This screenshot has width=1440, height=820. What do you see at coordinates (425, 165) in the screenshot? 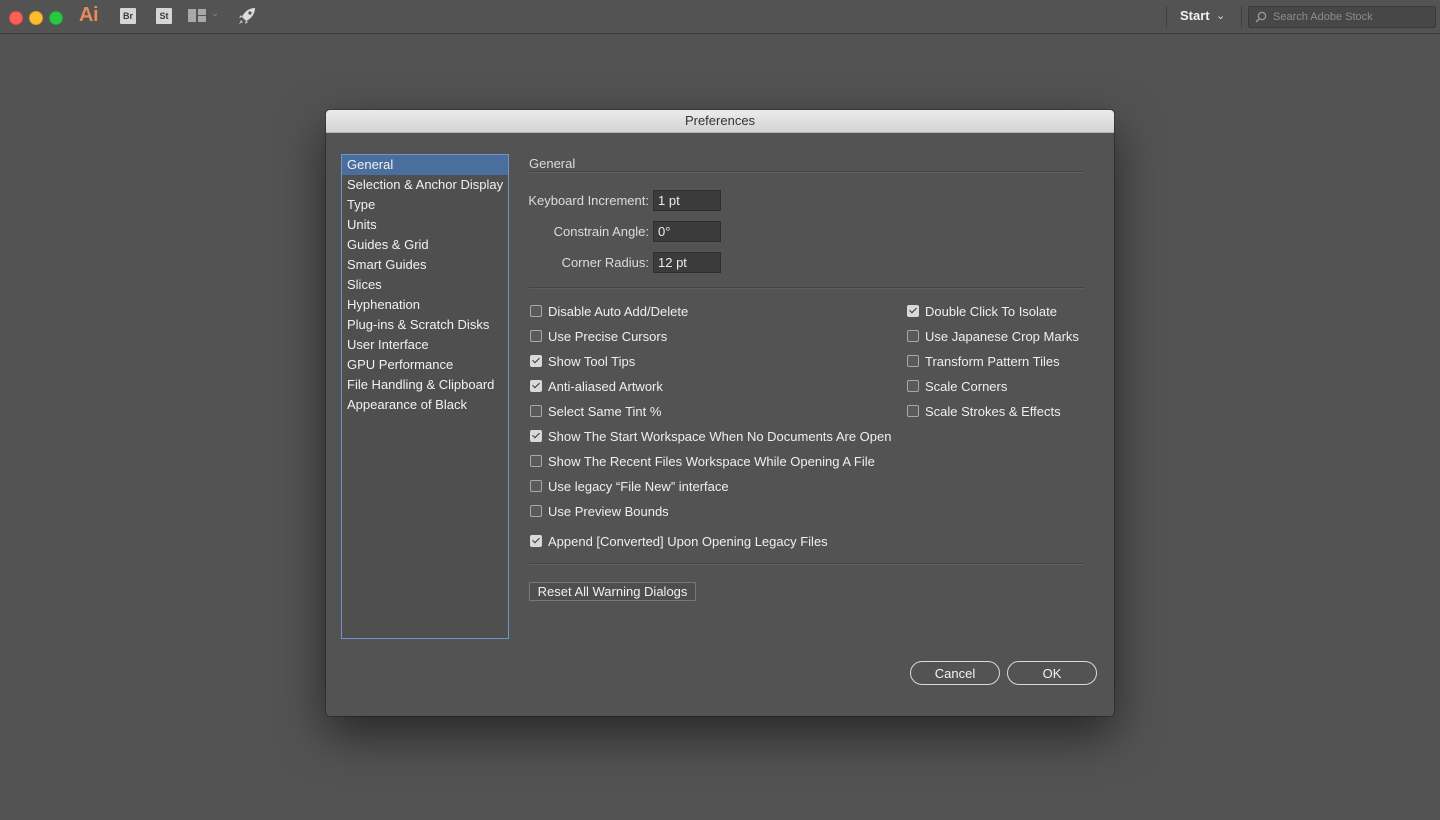
I see `sidebar-item-general: General` at bounding box center [425, 165].